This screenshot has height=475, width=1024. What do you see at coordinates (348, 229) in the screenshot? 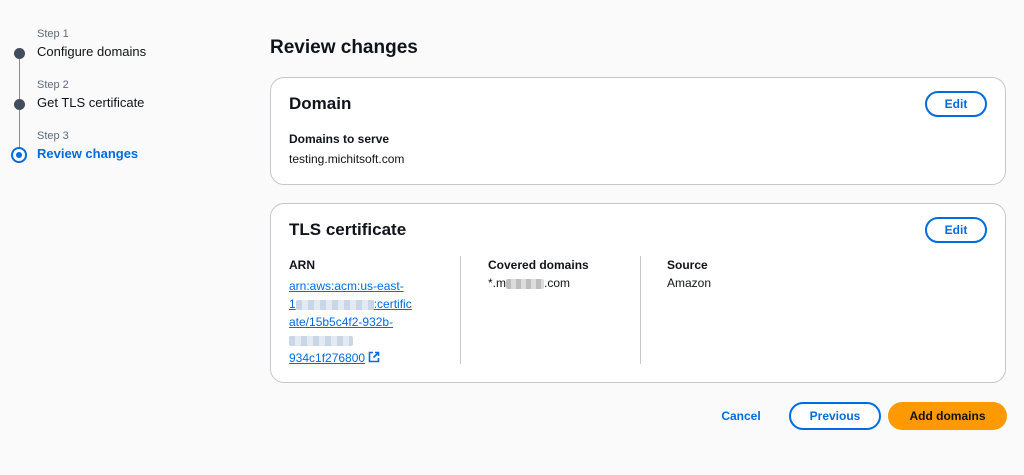
I see `tls-card-title: TLS certificate` at bounding box center [348, 229].